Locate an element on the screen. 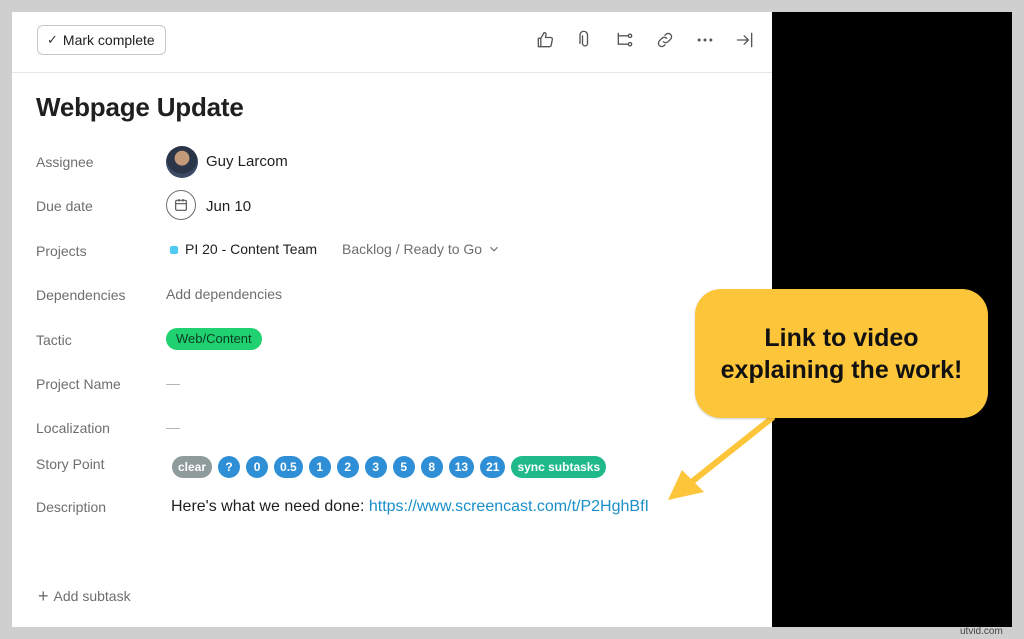 The height and width of the screenshot is (639, 1024). add-dependencies-button: Add dependencies is located at coordinates (224, 294).